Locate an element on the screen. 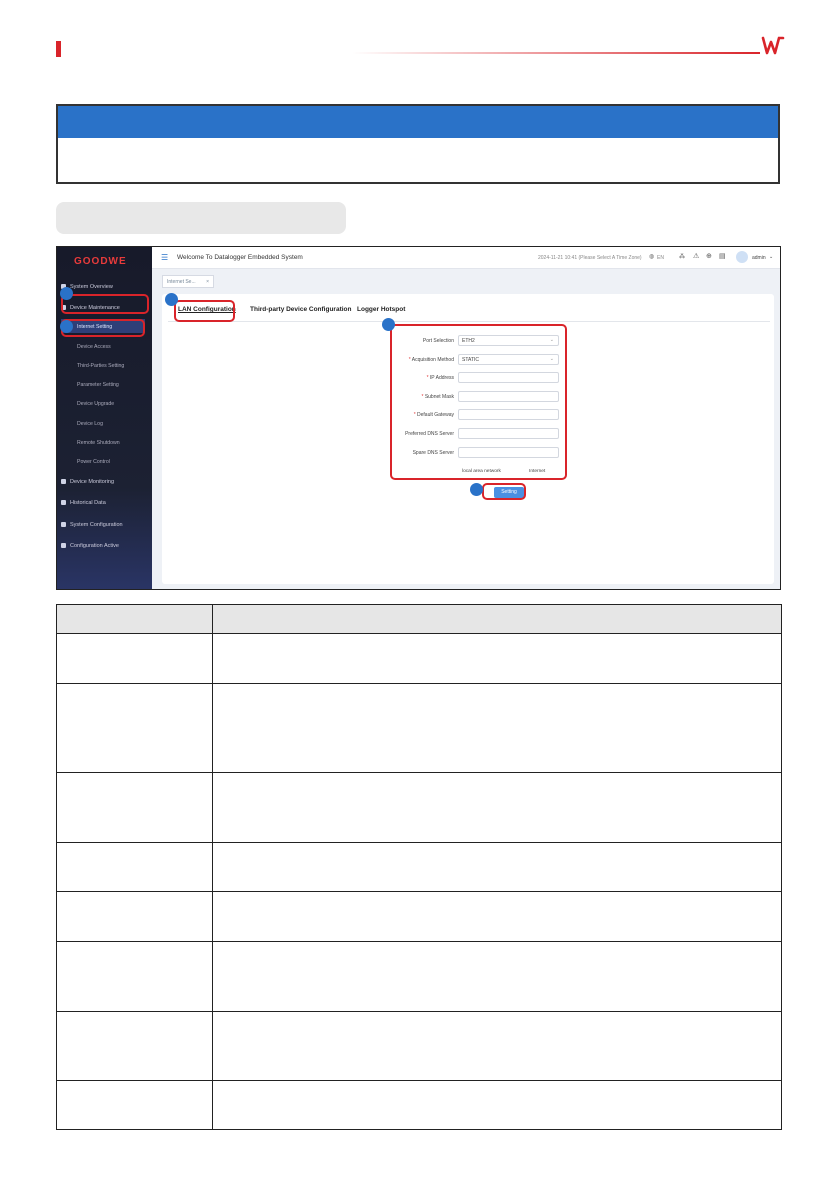 The image size is (839, 1191). highlight-internet-setting is located at coordinates (103, 328).